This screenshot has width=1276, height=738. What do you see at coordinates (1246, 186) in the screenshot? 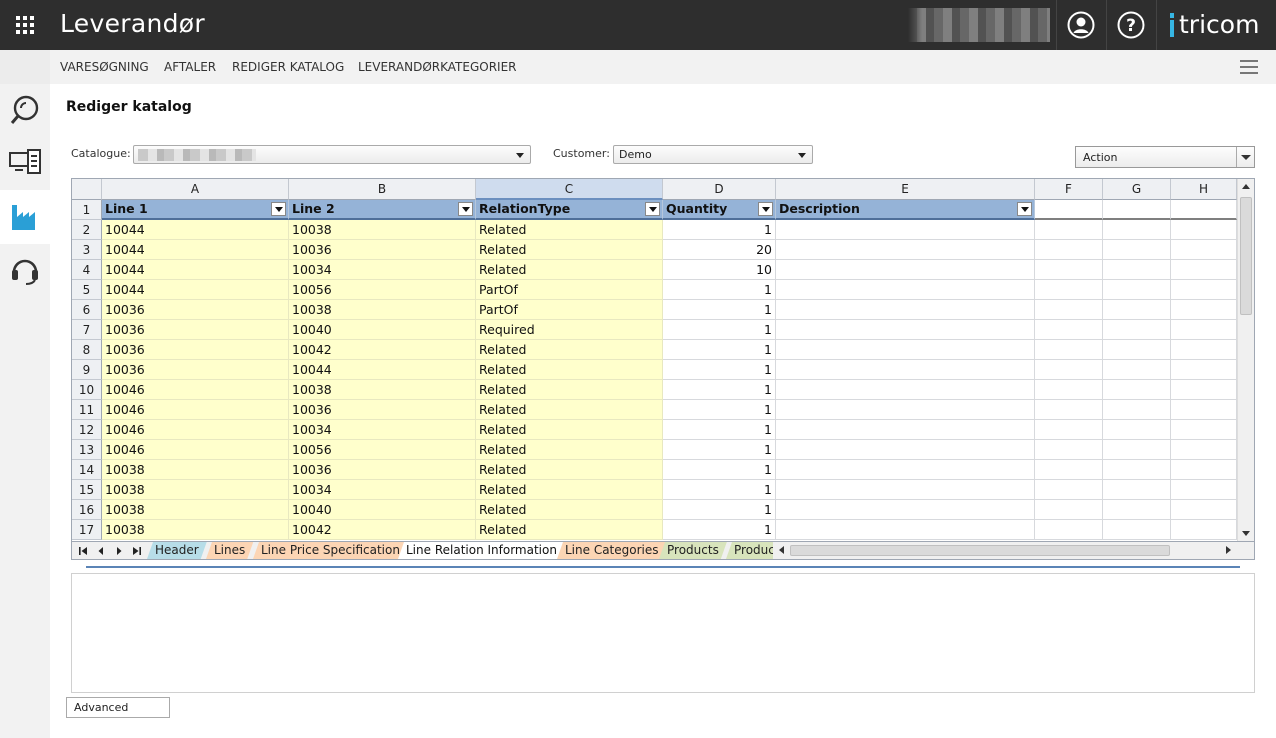
I see `scroll-up-icon` at bounding box center [1246, 186].